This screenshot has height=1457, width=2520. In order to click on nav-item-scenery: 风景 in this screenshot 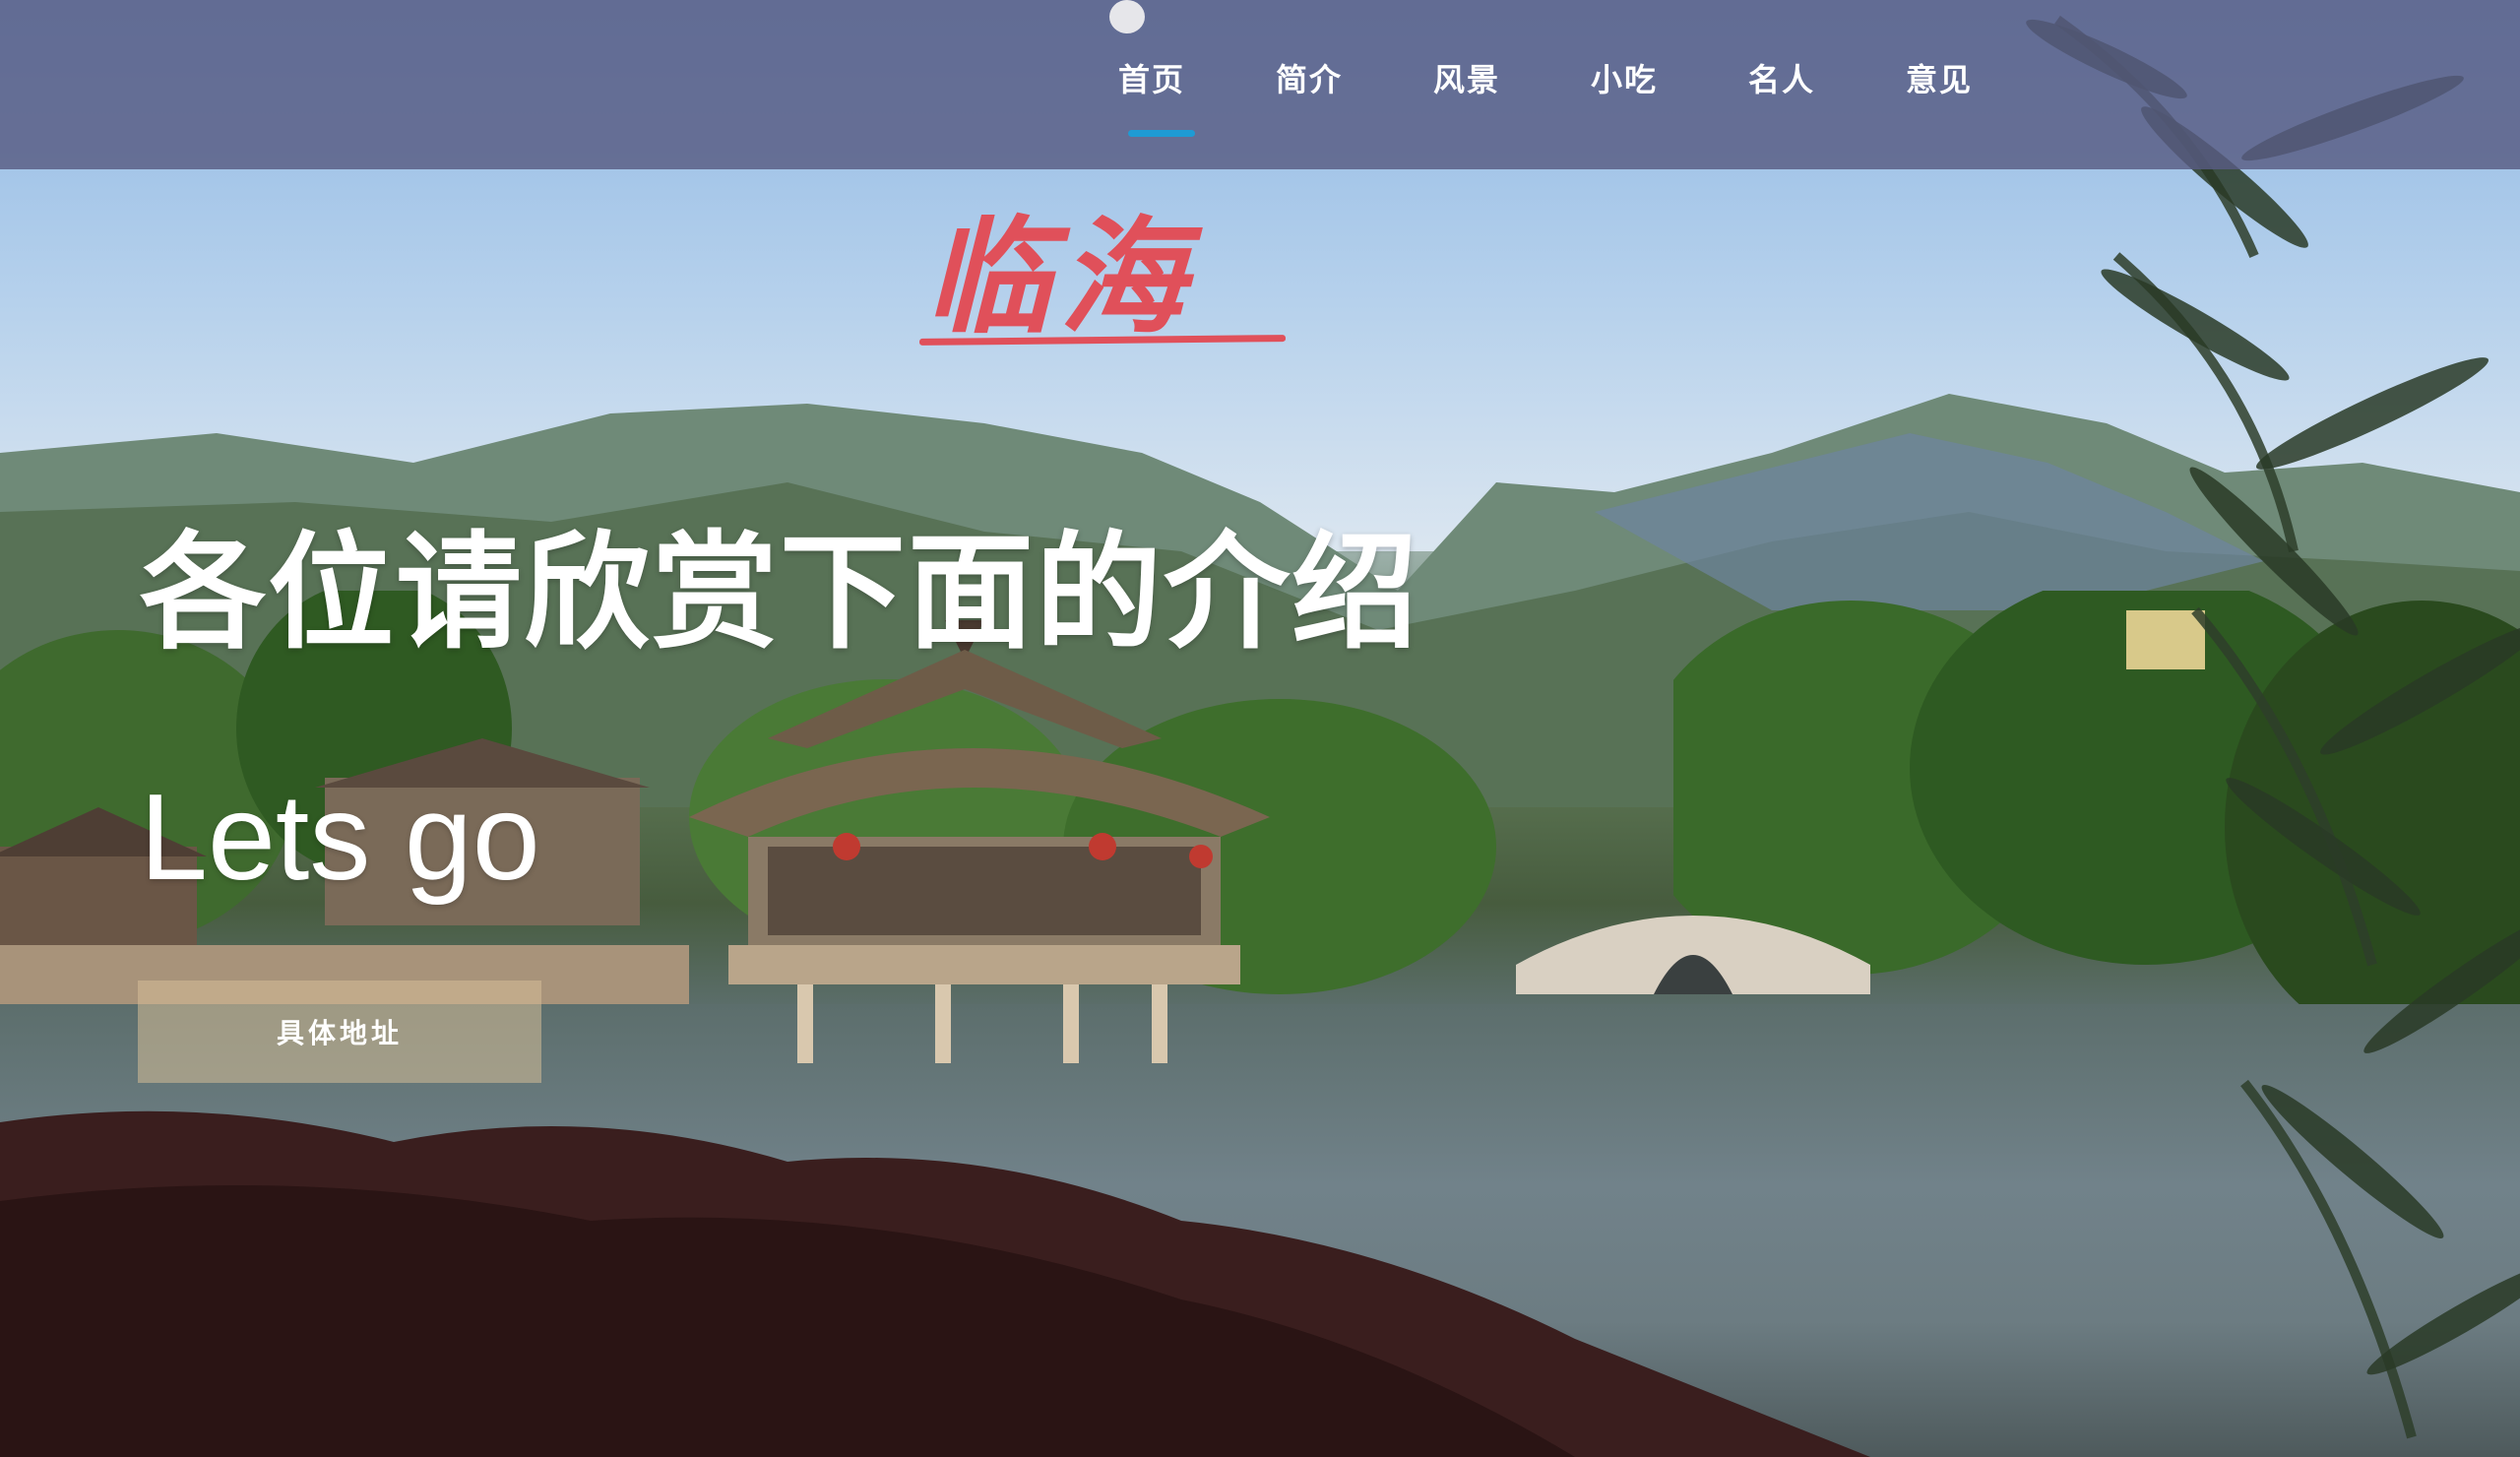, I will do `click(1466, 109)`.